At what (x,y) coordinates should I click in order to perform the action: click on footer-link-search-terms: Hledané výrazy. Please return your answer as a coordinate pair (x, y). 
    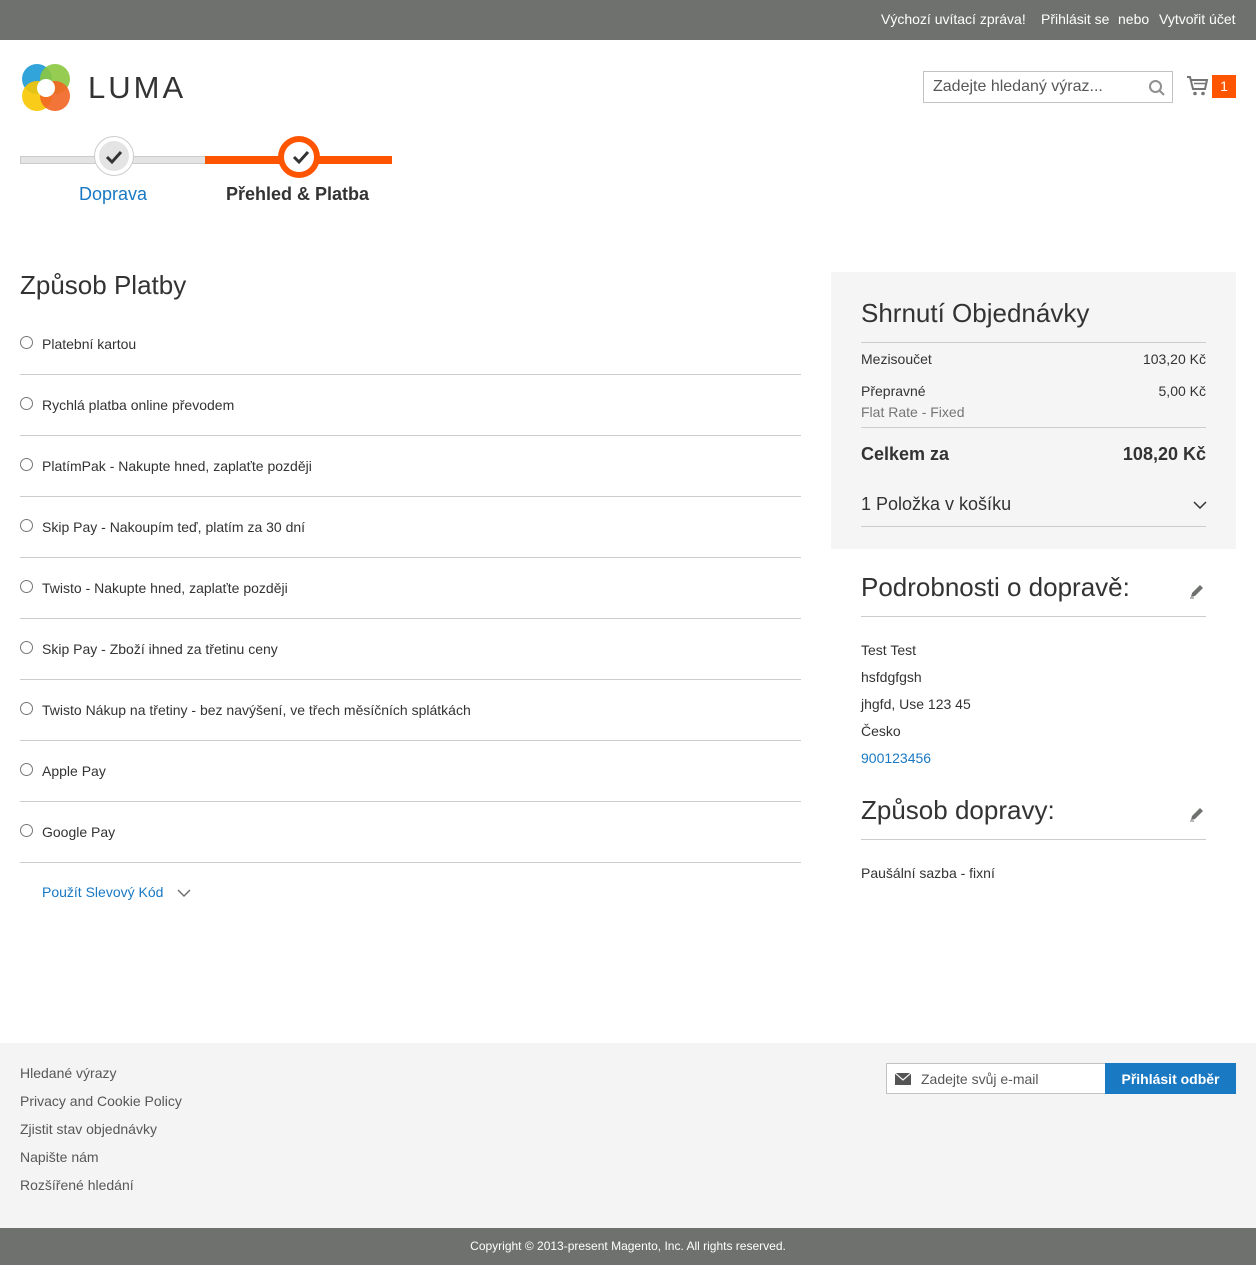
    Looking at the image, I should click on (68, 1073).